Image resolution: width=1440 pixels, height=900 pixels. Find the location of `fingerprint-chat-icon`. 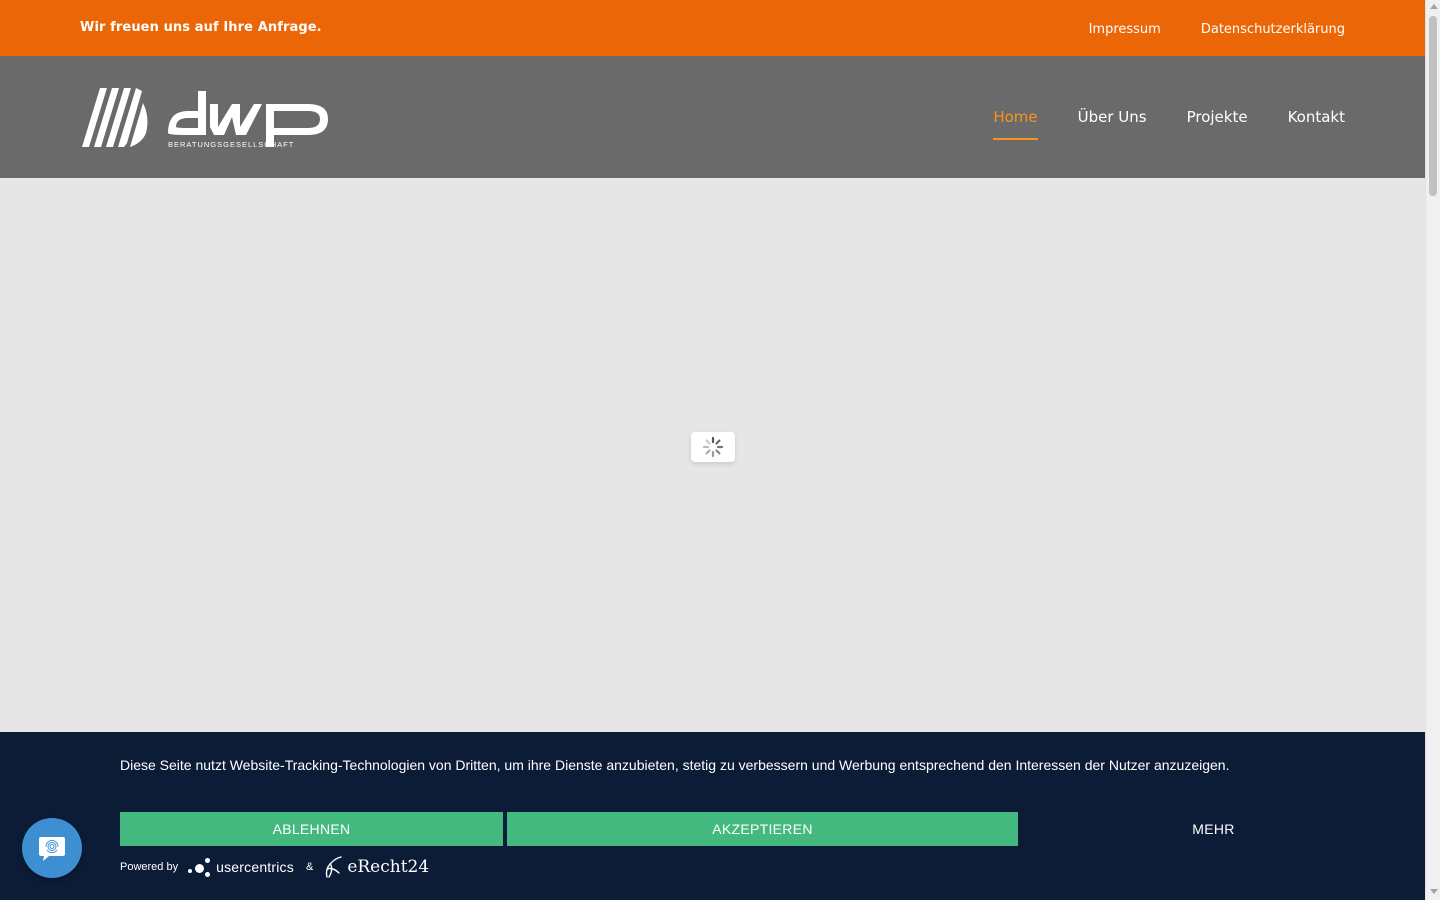

fingerprint-chat-icon is located at coordinates (52, 849).